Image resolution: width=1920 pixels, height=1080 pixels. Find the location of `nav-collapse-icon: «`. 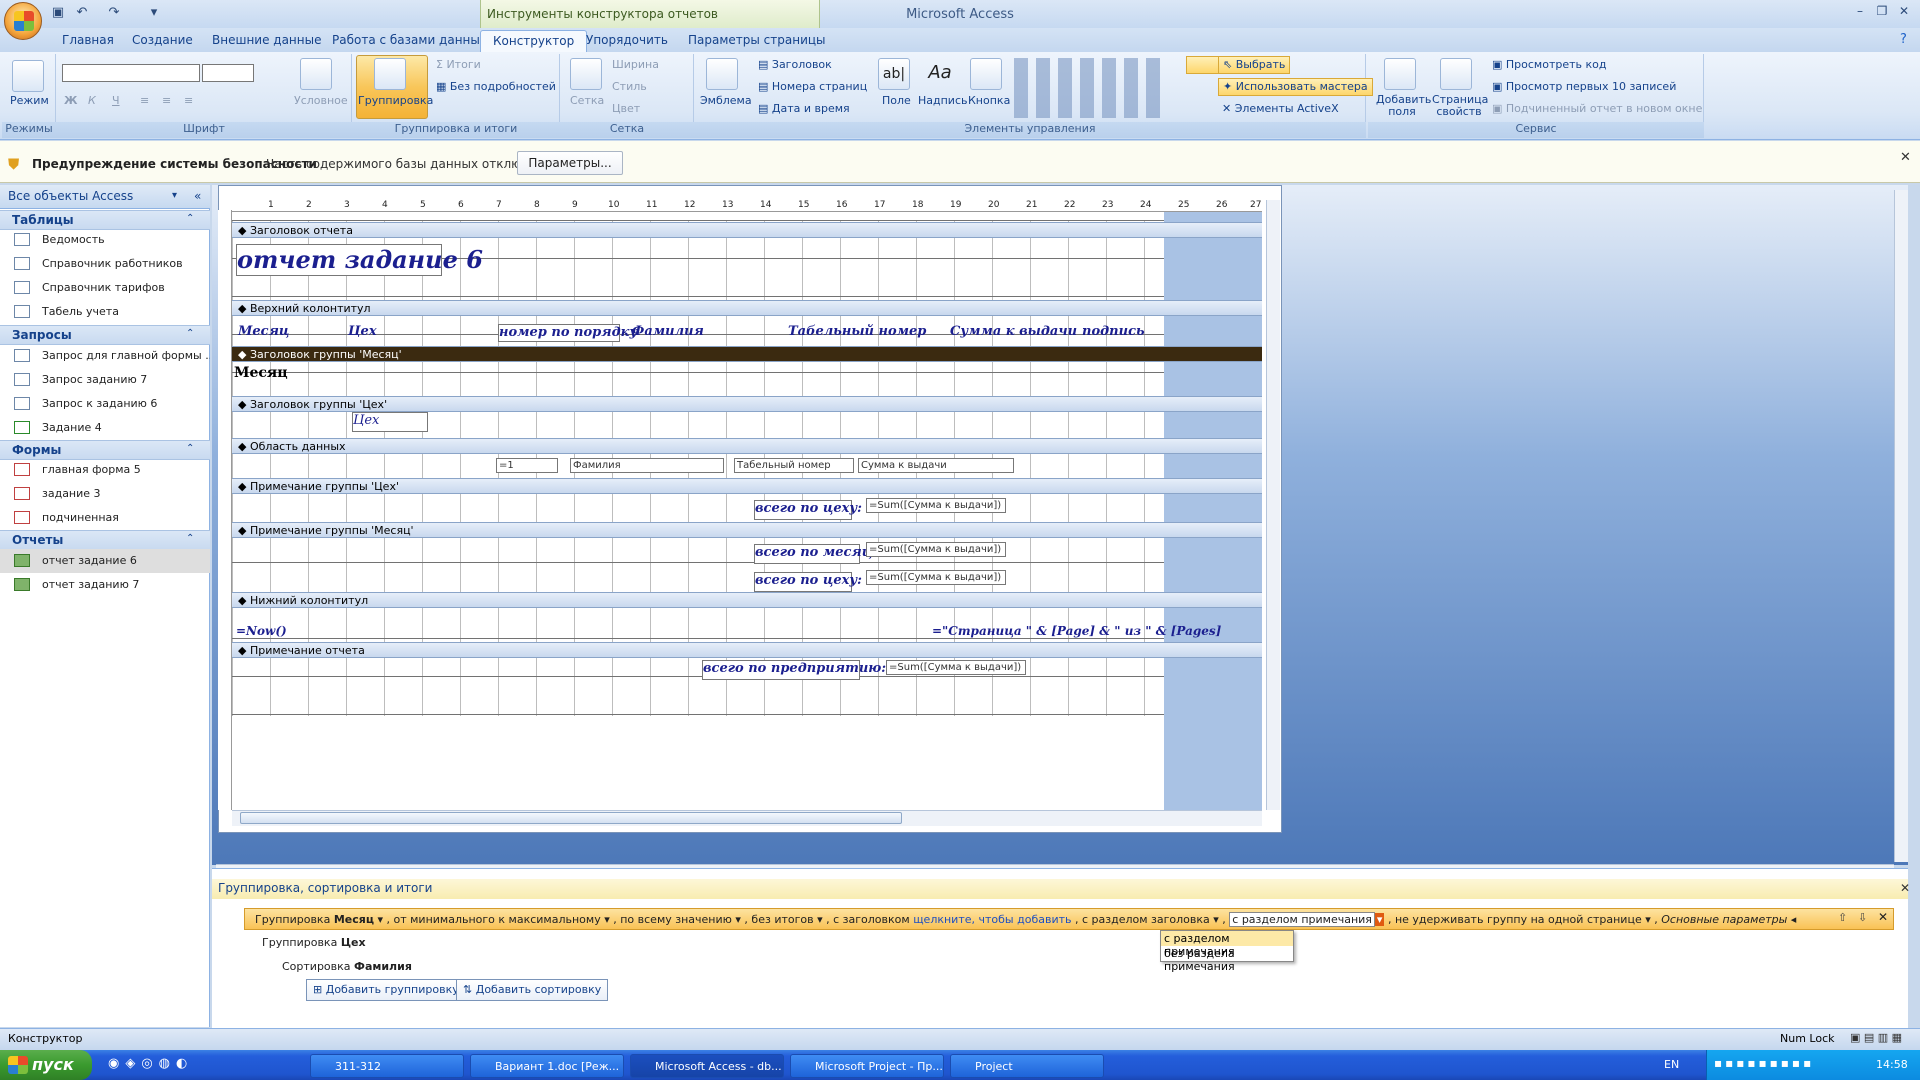

nav-collapse-icon: « is located at coordinates (197, 196).